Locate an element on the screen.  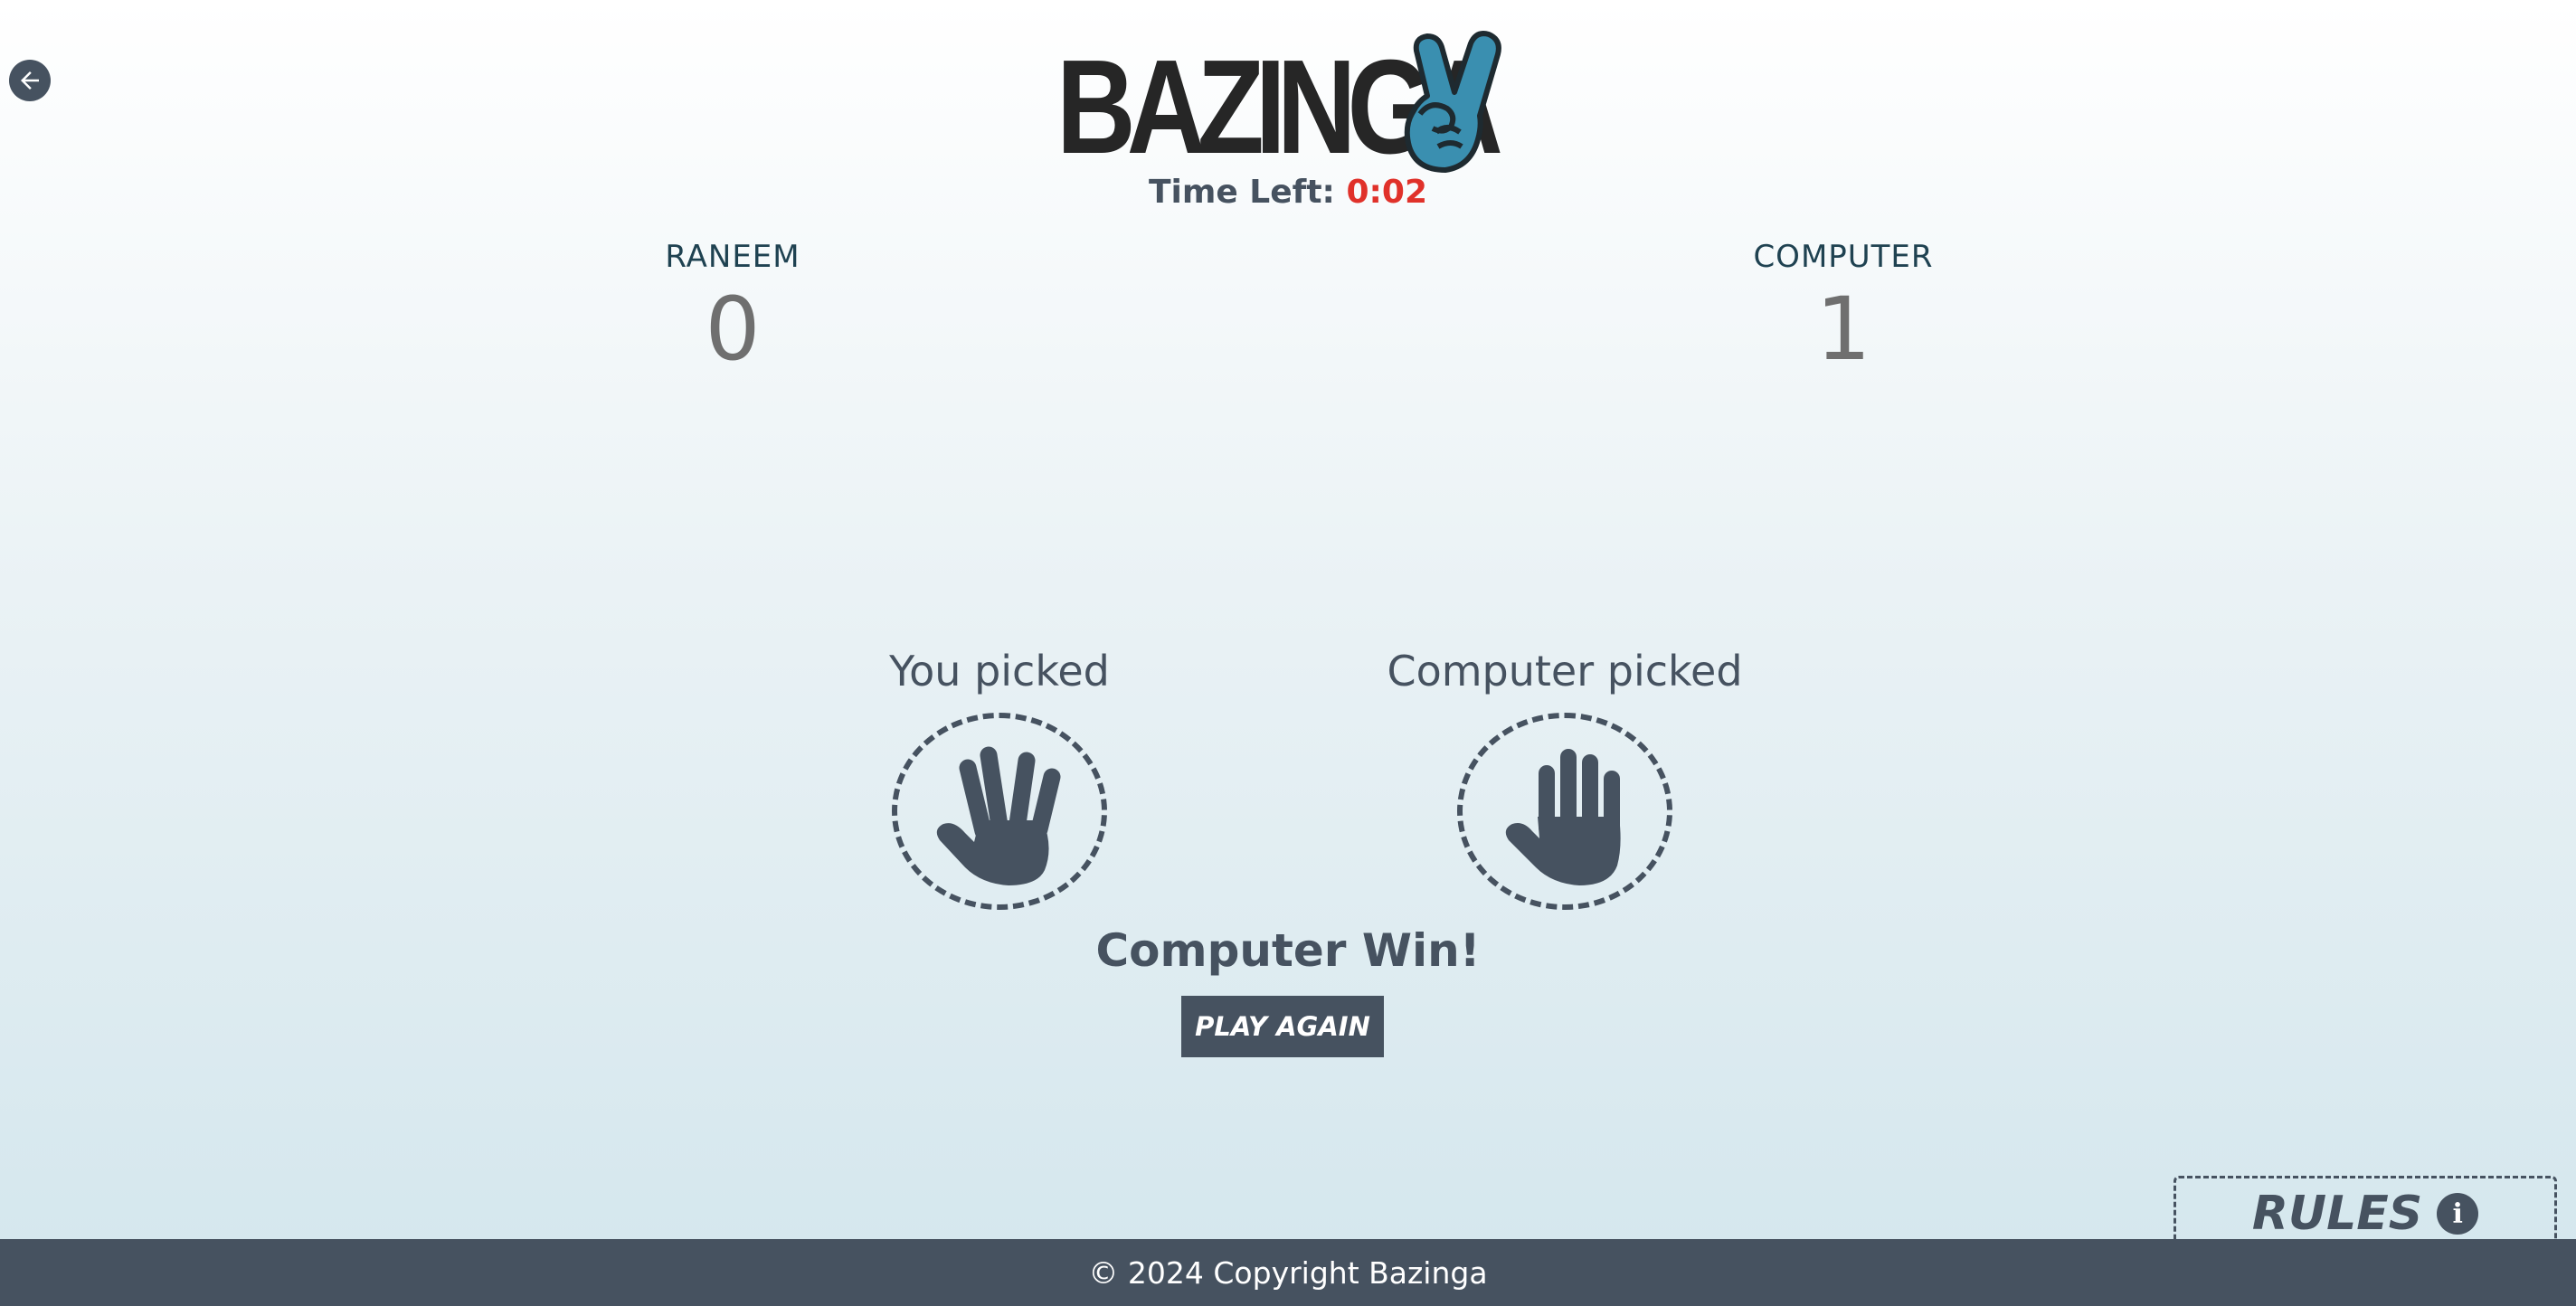
timer-value: 0:02 is located at coordinates (1387, 192).